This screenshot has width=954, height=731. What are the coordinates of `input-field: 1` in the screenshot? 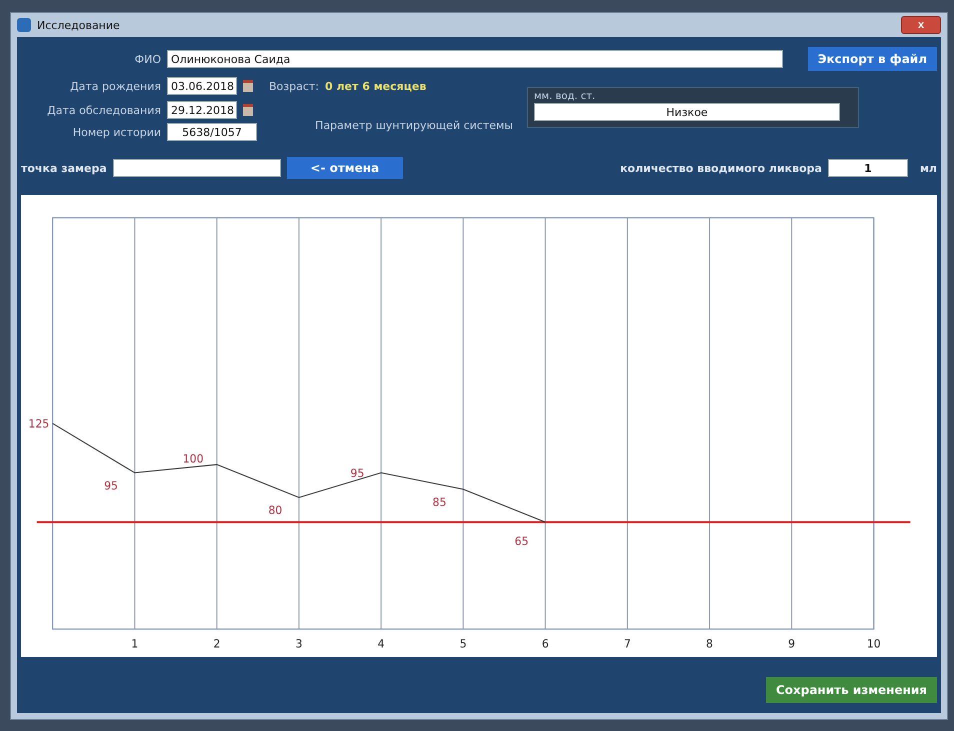 It's located at (868, 168).